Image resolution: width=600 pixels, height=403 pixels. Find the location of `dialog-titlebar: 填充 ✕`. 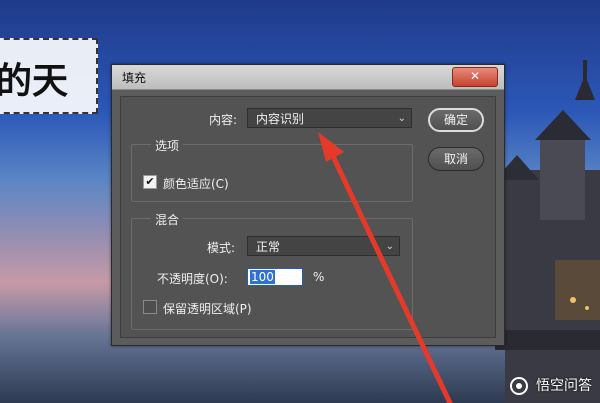

dialog-titlebar: 填充 ✕ is located at coordinates (308, 77).